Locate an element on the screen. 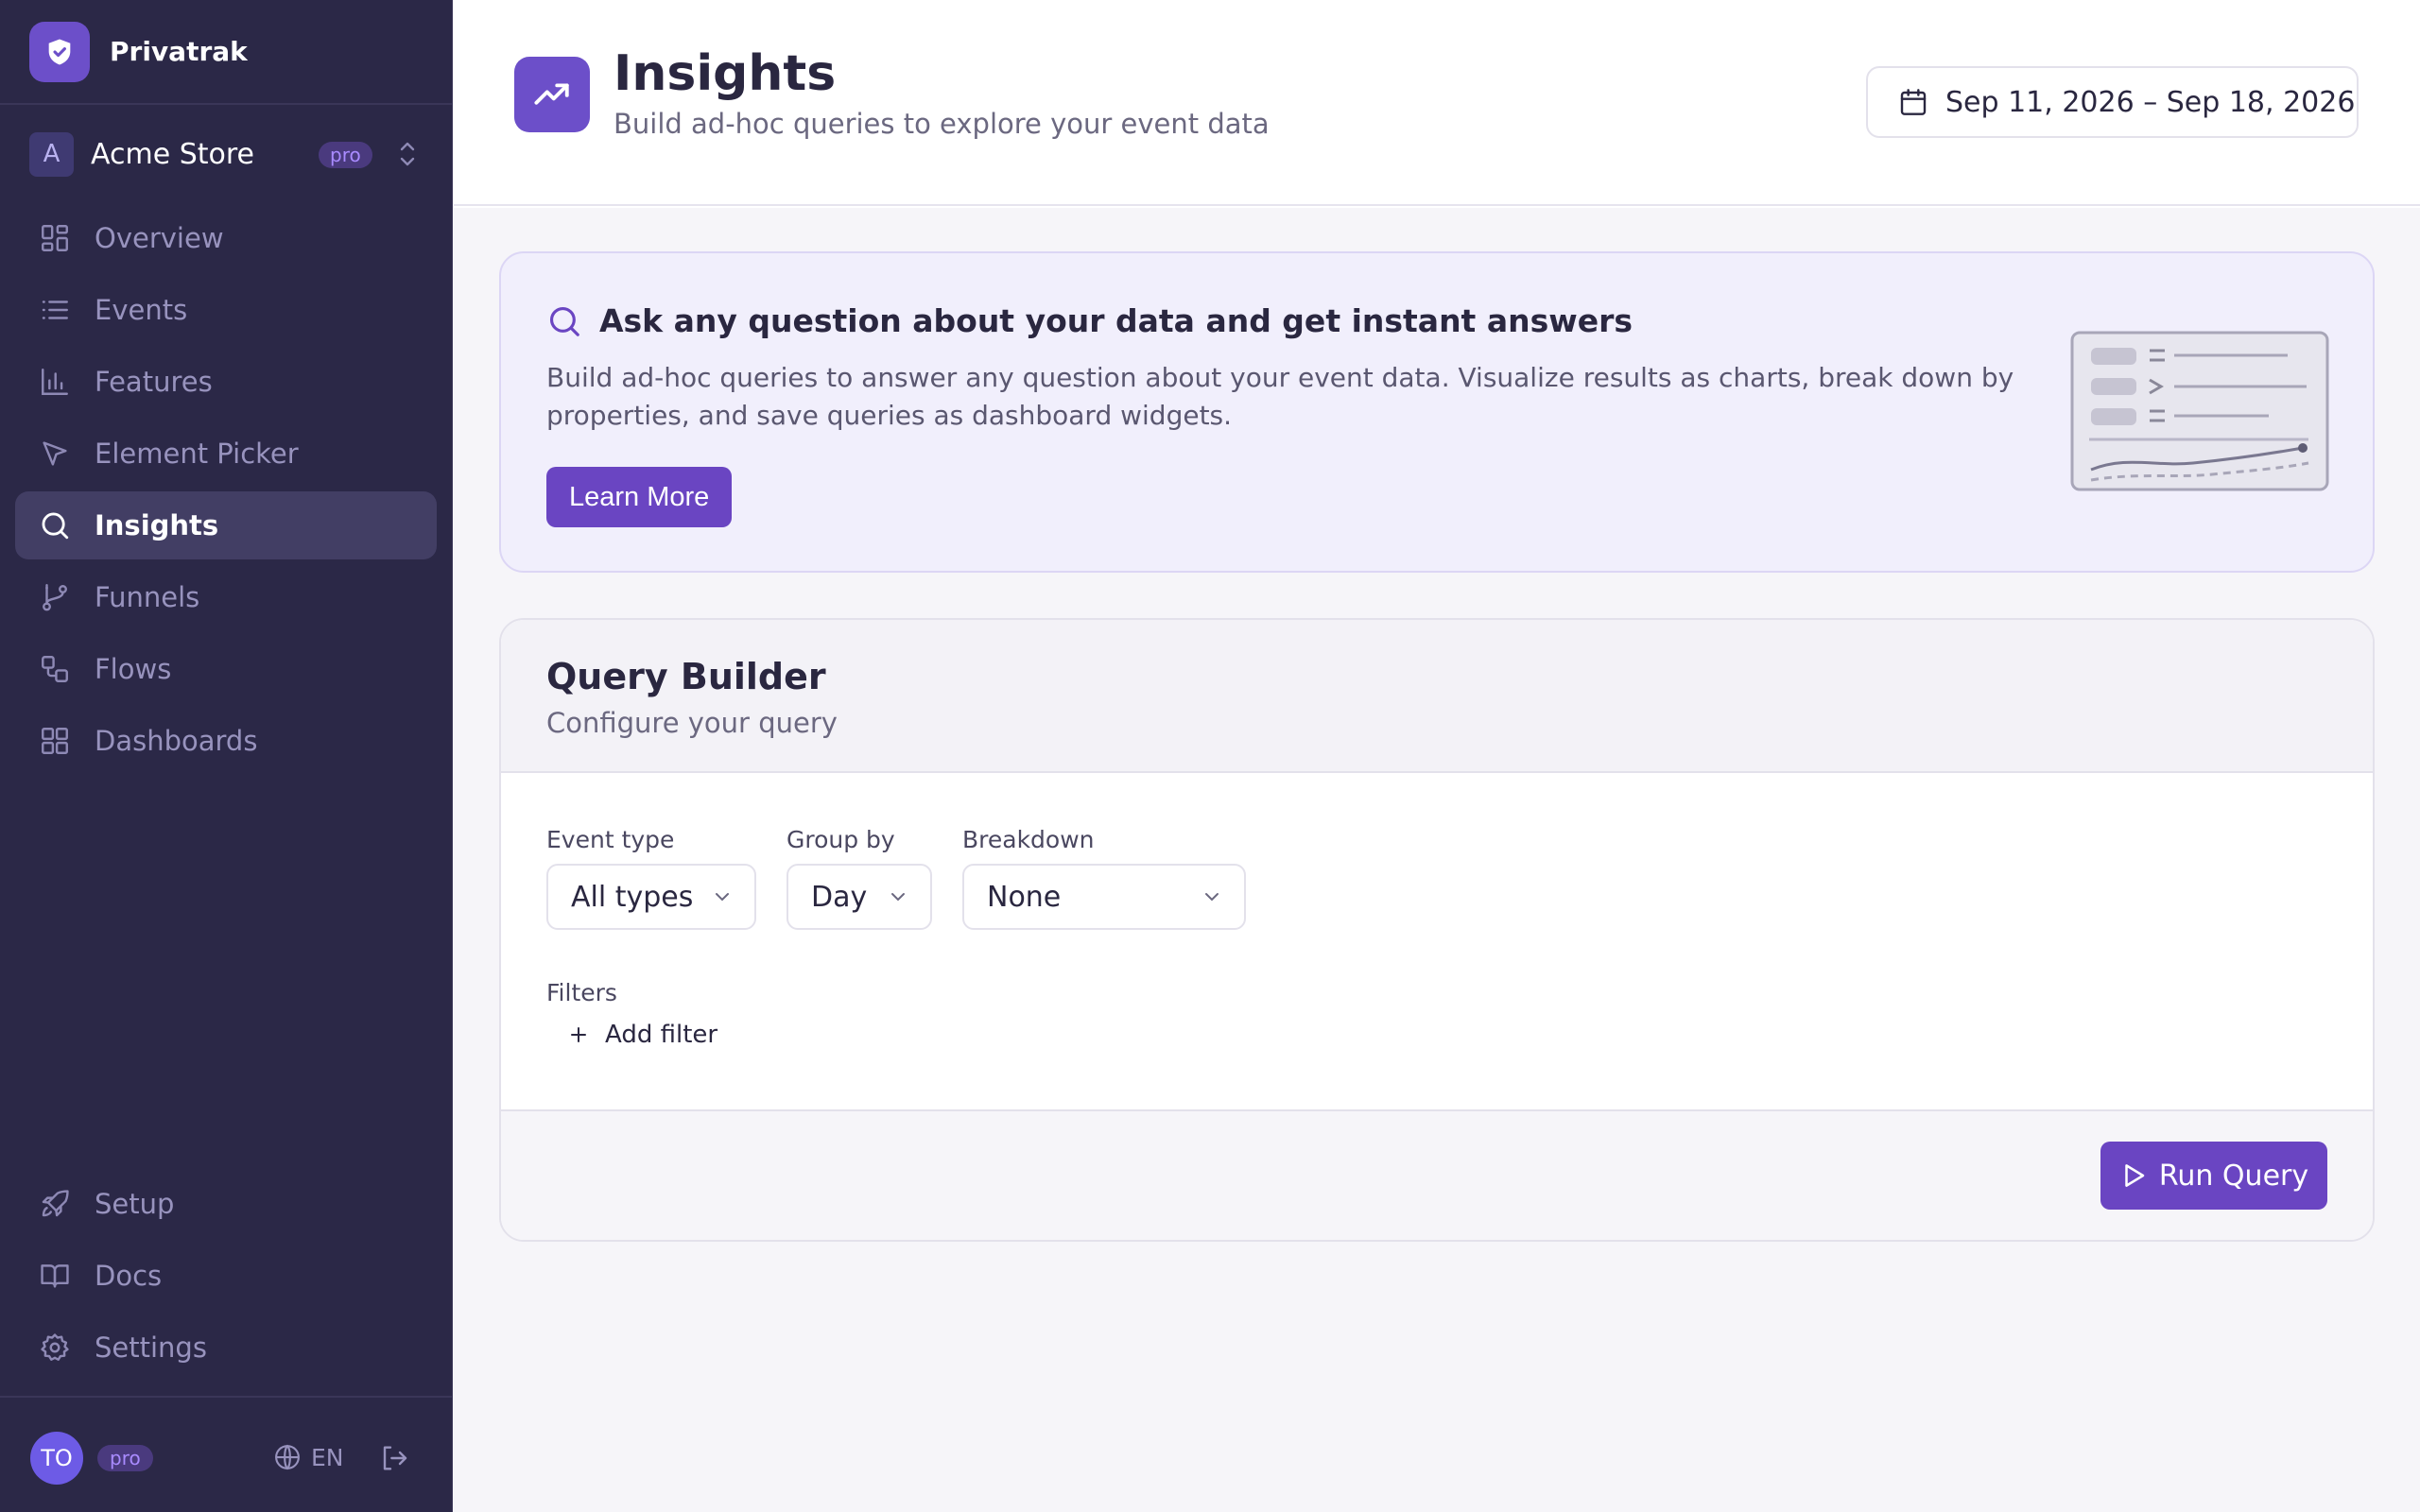  run-query-button: Run Query is located at coordinates (2213, 1176).